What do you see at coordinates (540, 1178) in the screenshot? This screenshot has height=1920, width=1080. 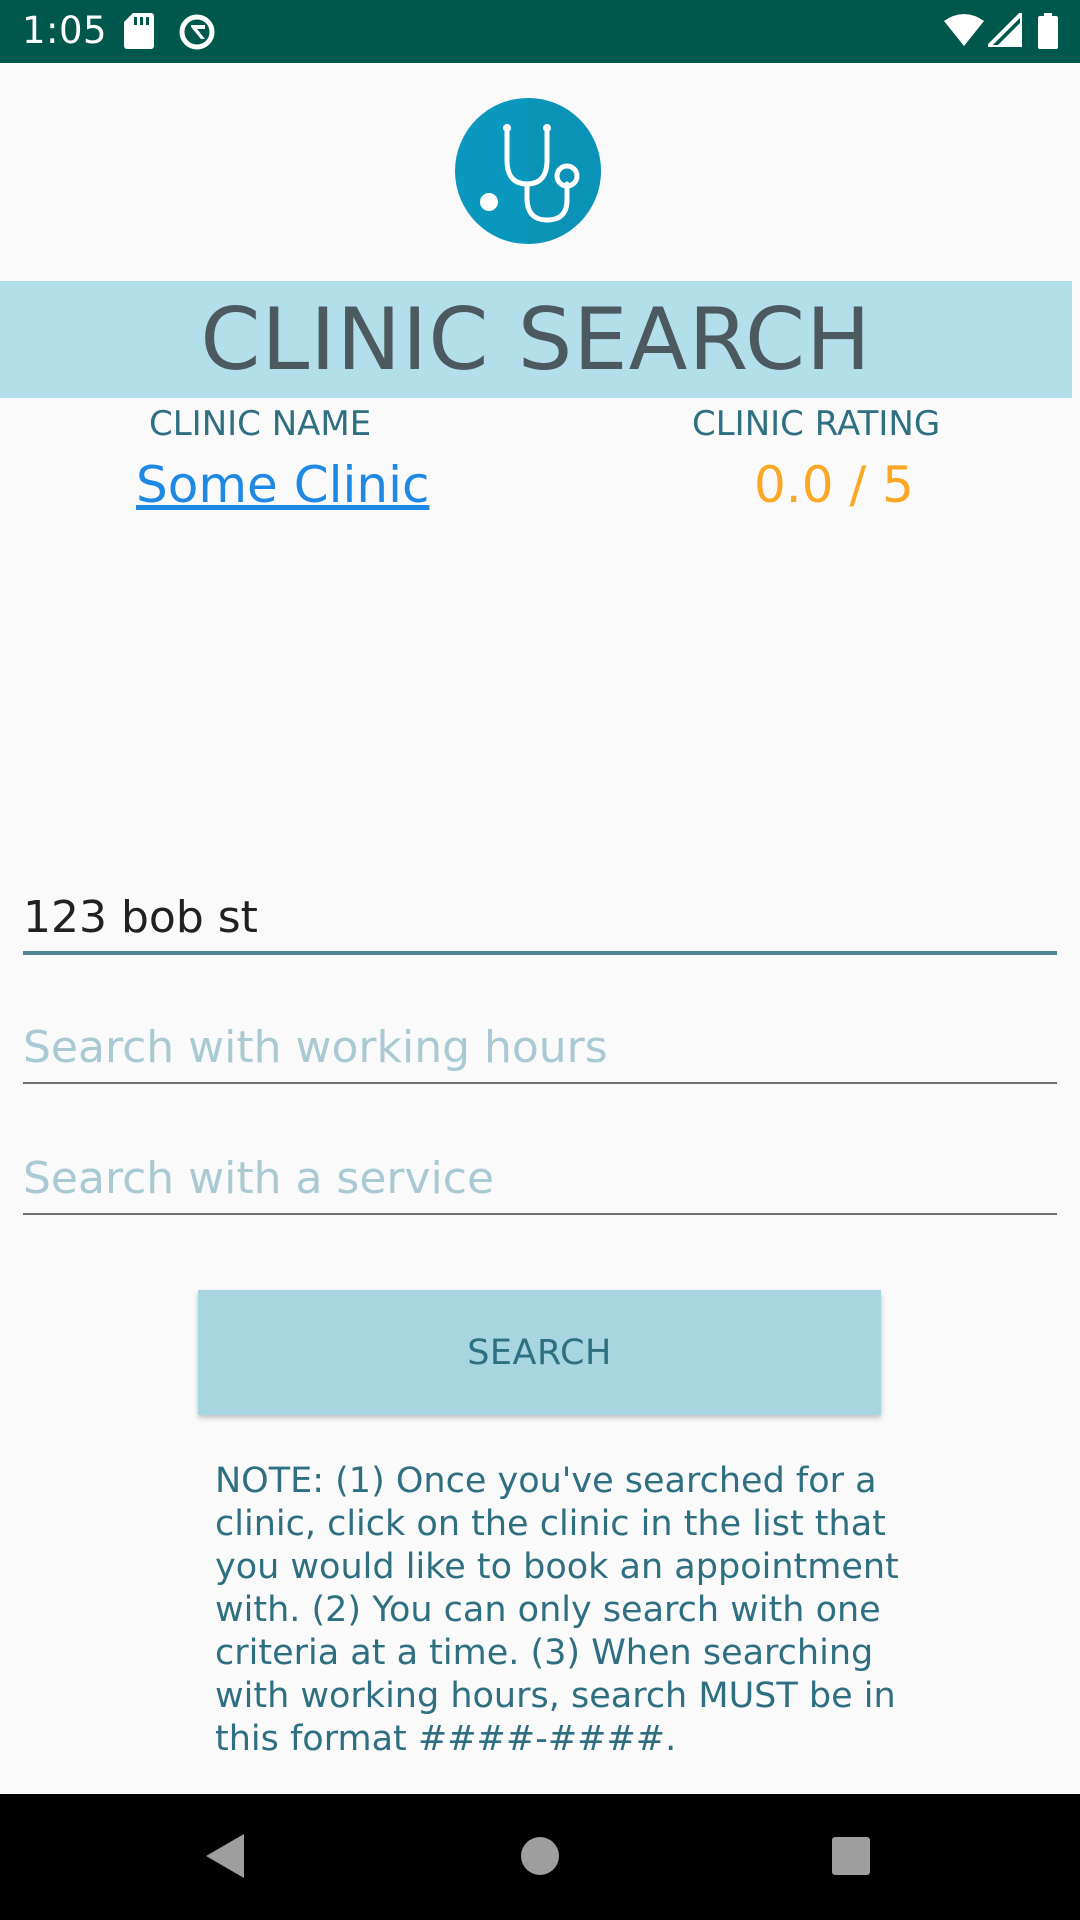 I see `service-search-input` at bounding box center [540, 1178].